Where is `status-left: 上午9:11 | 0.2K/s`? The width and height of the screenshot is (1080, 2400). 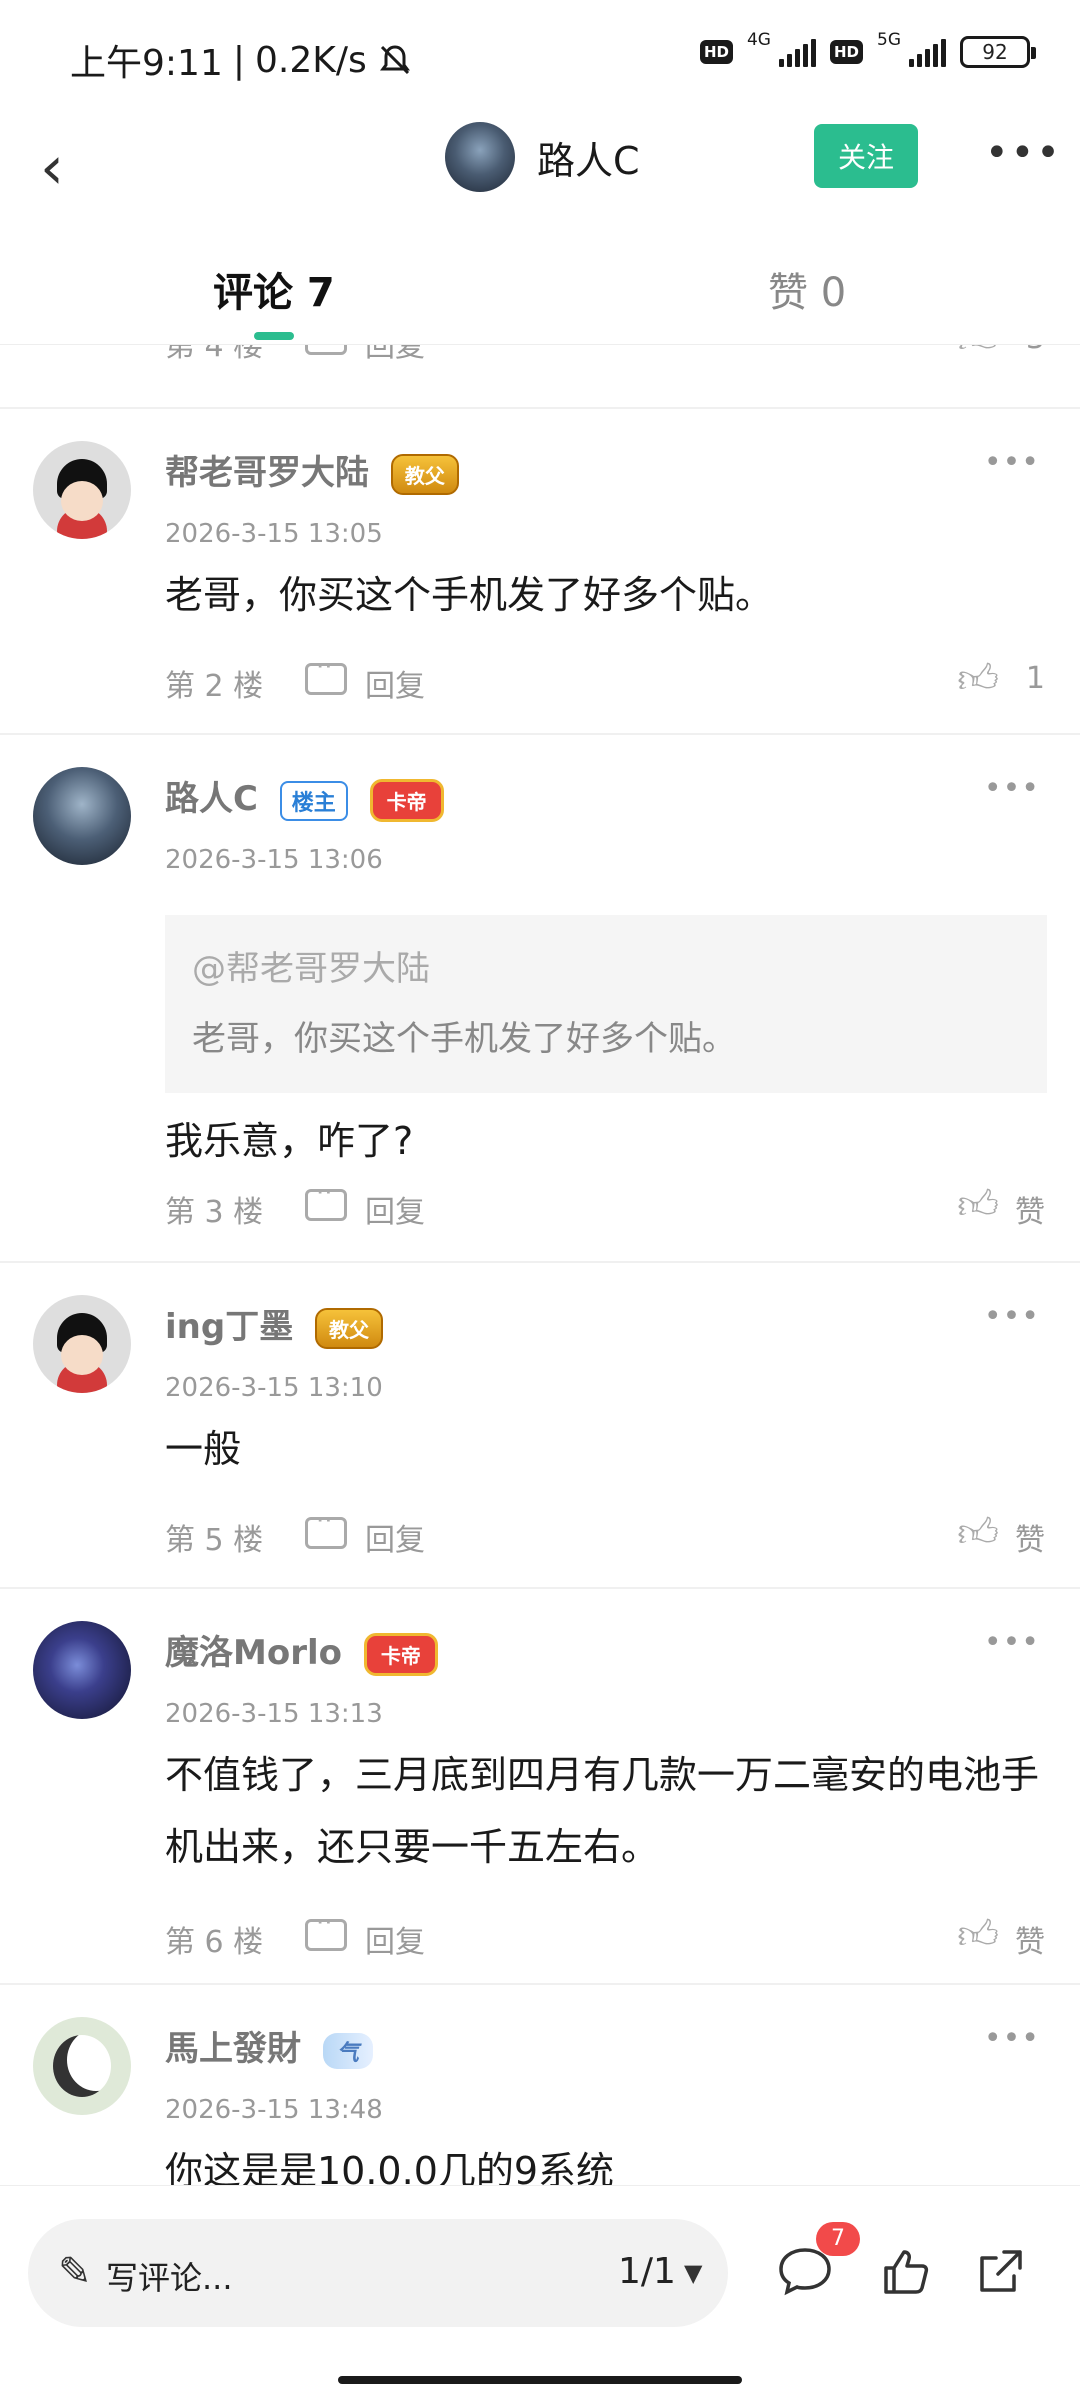 status-left: 上午9:11 | 0.2K/s is located at coordinates (241, 60).